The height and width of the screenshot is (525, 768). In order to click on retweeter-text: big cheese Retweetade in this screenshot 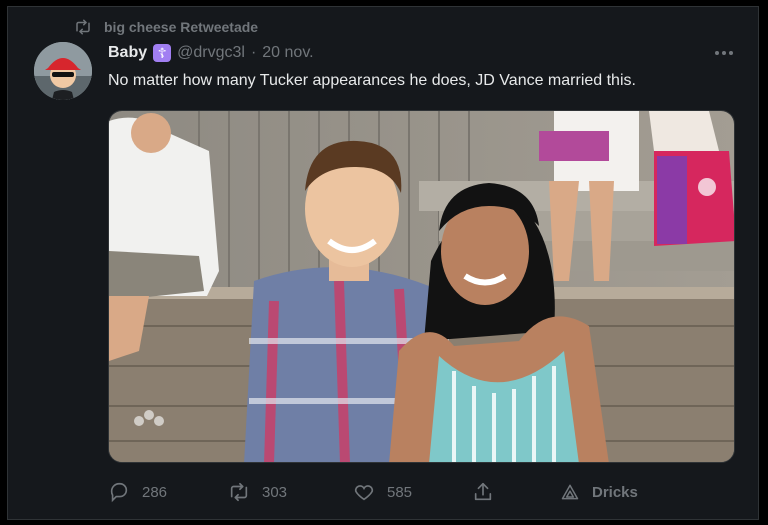, I will do `click(181, 27)`.